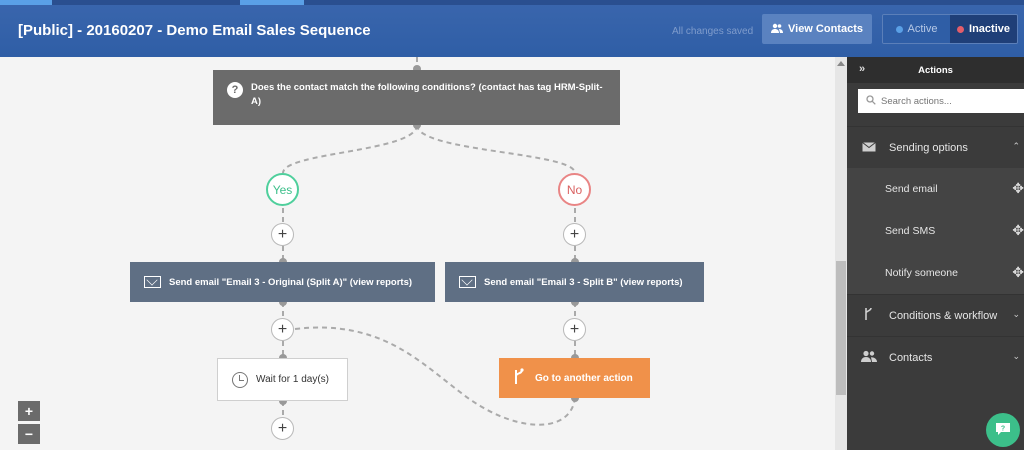  I want to click on status-active-label: Active, so click(922, 29).